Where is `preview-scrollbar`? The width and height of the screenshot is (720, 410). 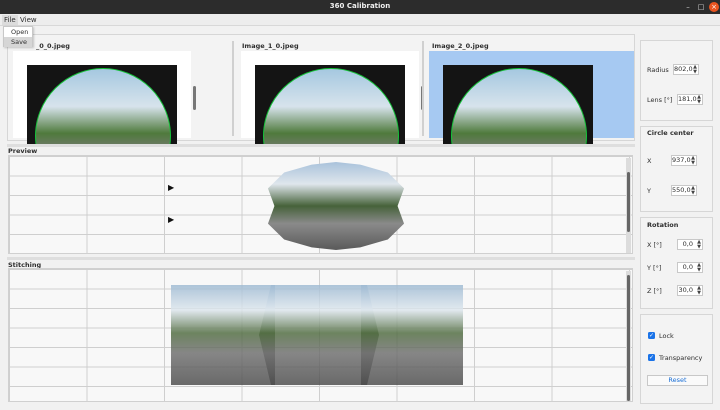
preview-scrollbar is located at coordinates (628, 205).